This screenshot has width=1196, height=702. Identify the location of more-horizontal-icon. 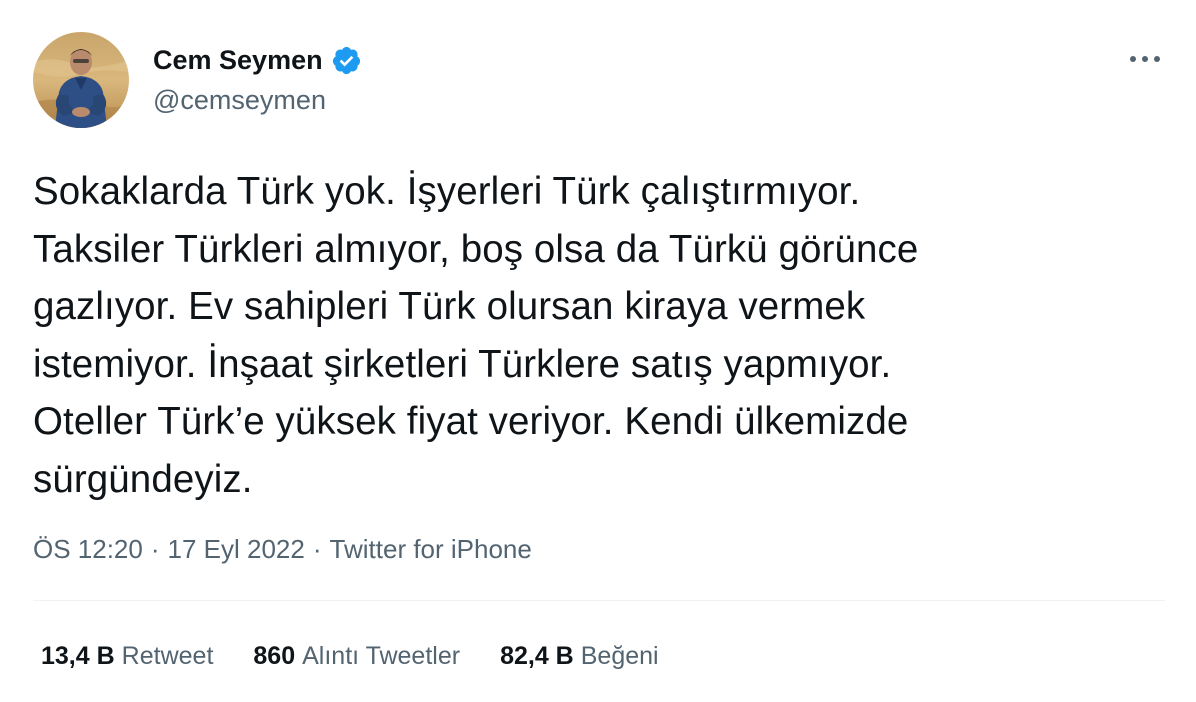
(1145, 59).